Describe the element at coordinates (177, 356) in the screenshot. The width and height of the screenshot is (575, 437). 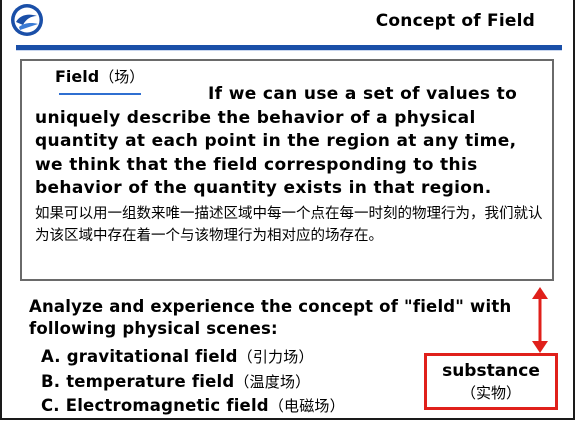
I see `list-item: A. gravitational field（引力场）` at that location.